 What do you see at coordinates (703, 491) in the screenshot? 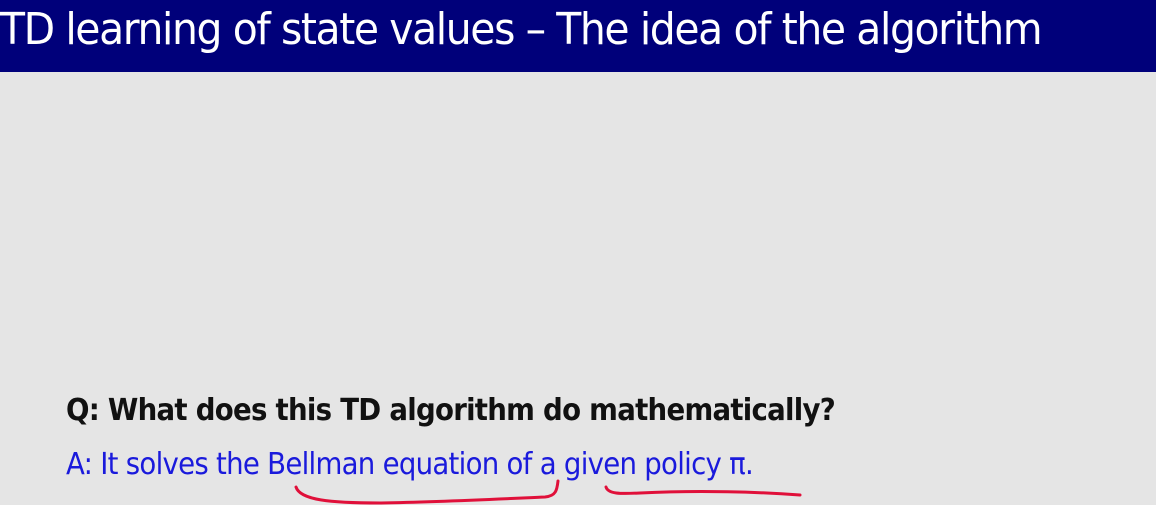
I see `underline-given-policy` at bounding box center [703, 491].